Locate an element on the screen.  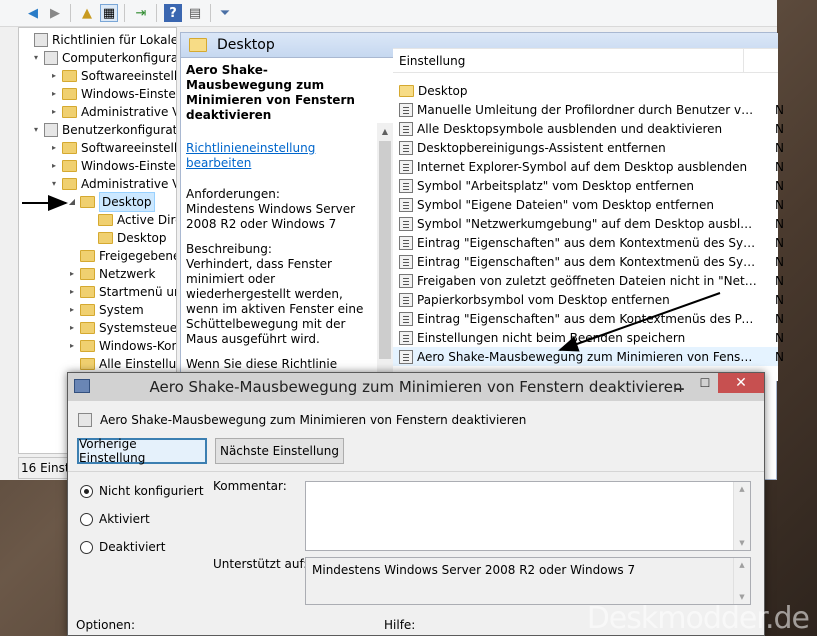
radio-enabled: Aktiviert is located at coordinates (115, 519).